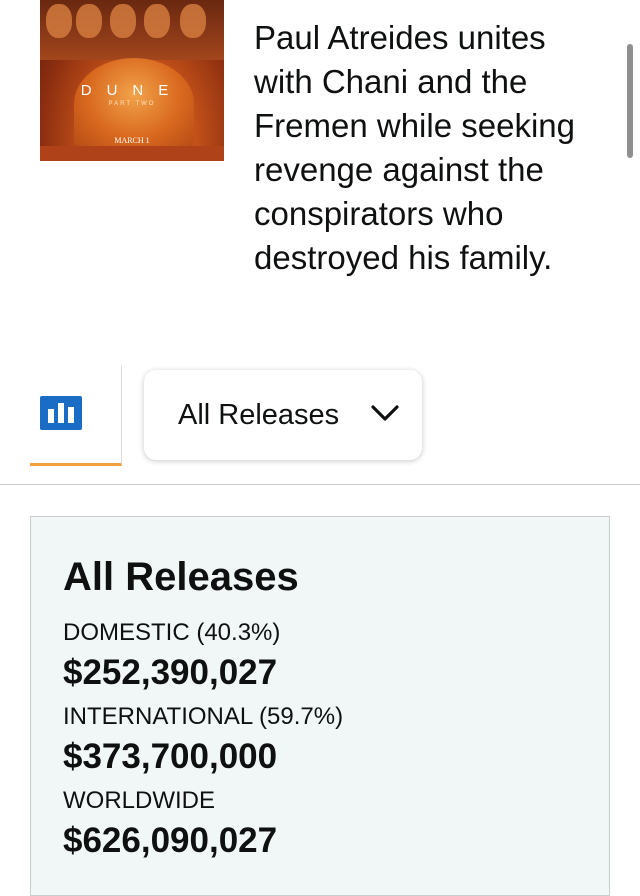 The height and width of the screenshot is (896, 640). What do you see at coordinates (139, 800) in the screenshot?
I see `worldwide-label: WORLDWIDE` at bounding box center [139, 800].